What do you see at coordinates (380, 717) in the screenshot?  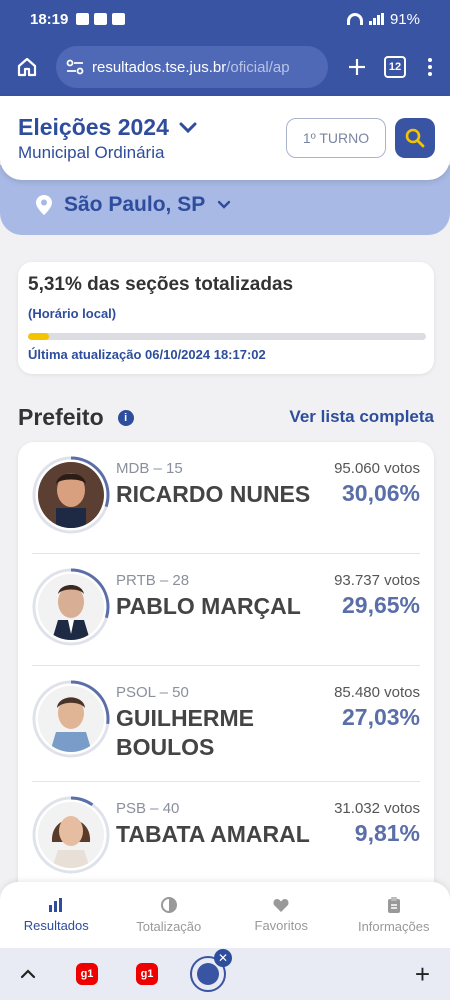 I see `candidate-percentage: 27,03%` at bounding box center [380, 717].